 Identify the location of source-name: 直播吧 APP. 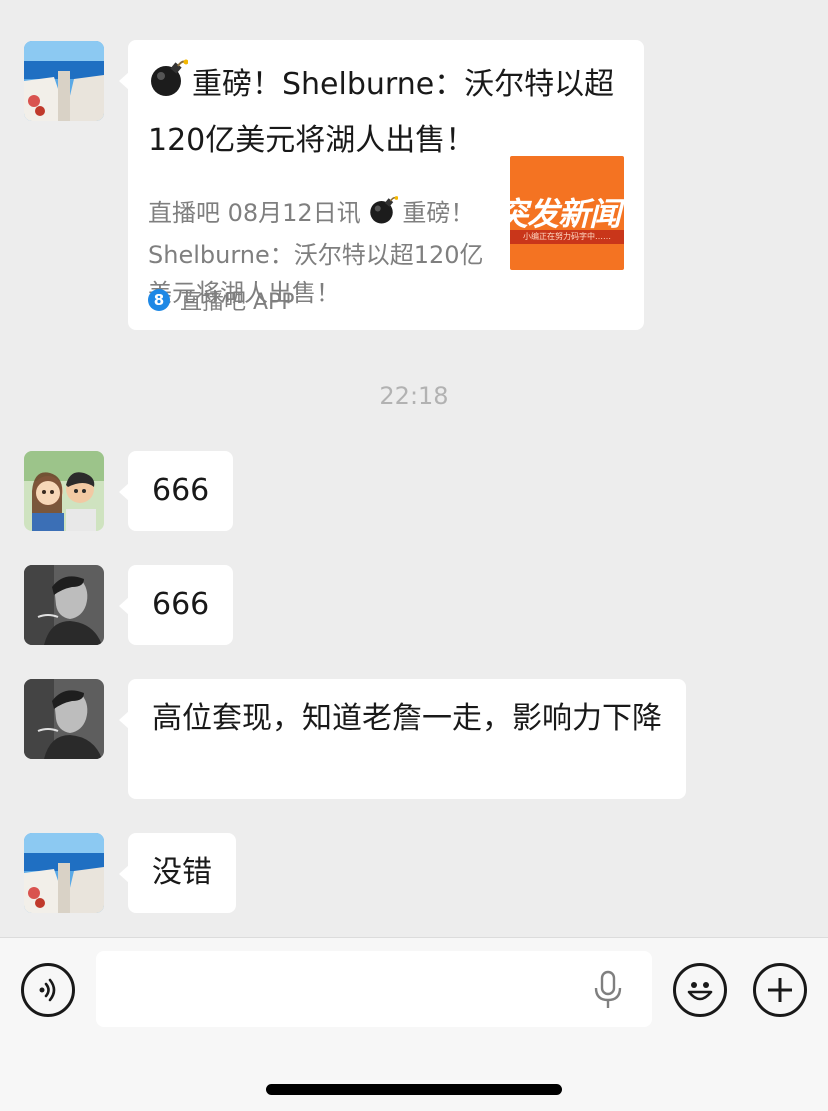
(237, 302).